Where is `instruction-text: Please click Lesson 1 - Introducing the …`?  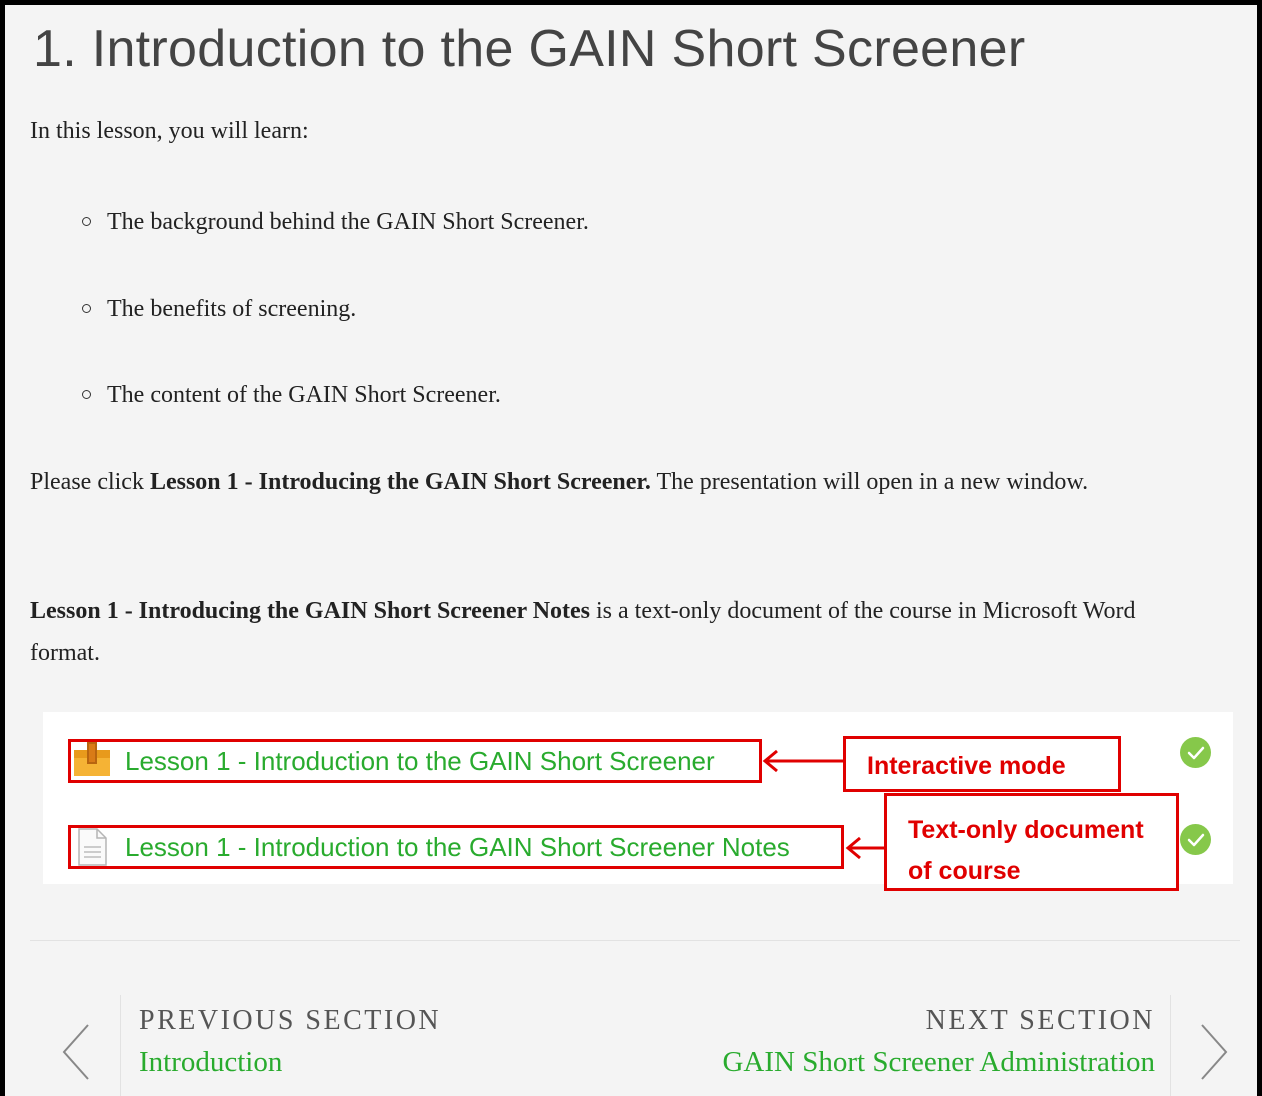
instruction-text: Please click Lesson 1 - Introducing the … is located at coordinates (559, 482).